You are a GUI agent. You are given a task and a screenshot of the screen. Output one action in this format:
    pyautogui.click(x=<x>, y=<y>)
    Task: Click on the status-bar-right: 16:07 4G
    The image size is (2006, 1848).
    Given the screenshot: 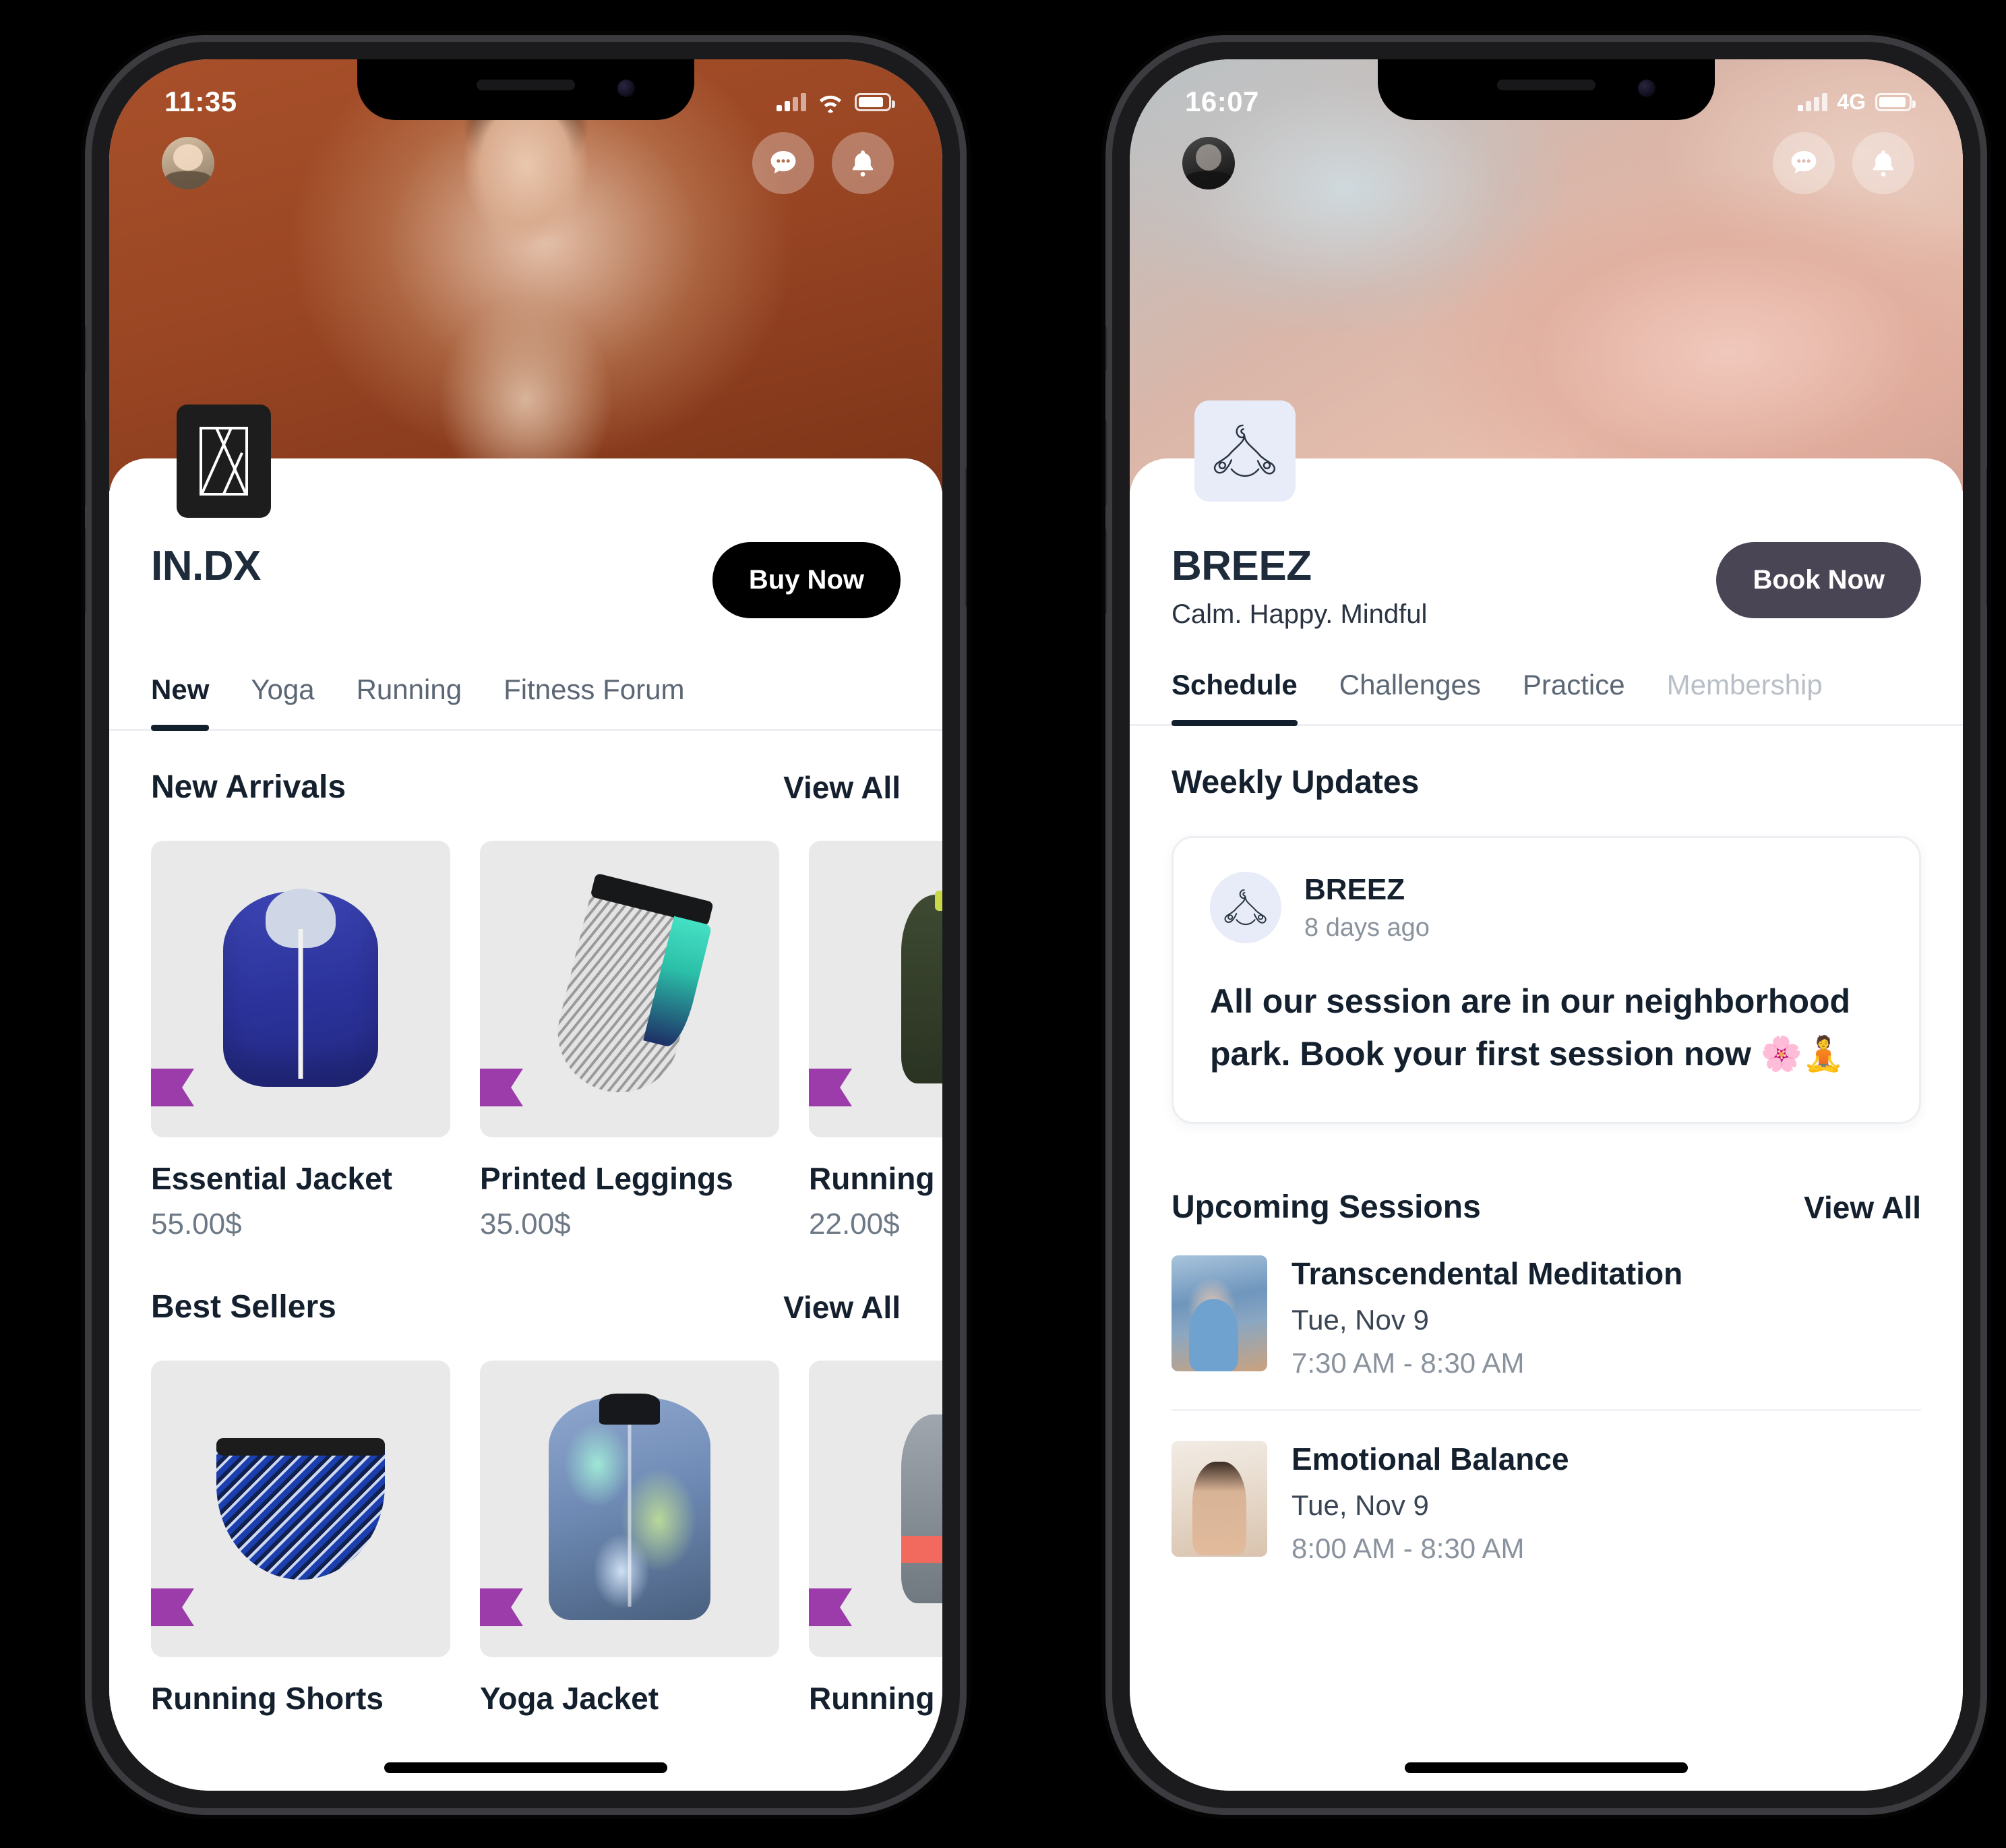 What is the action you would take?
    pyautogui.click(x=1547, y=93)
    